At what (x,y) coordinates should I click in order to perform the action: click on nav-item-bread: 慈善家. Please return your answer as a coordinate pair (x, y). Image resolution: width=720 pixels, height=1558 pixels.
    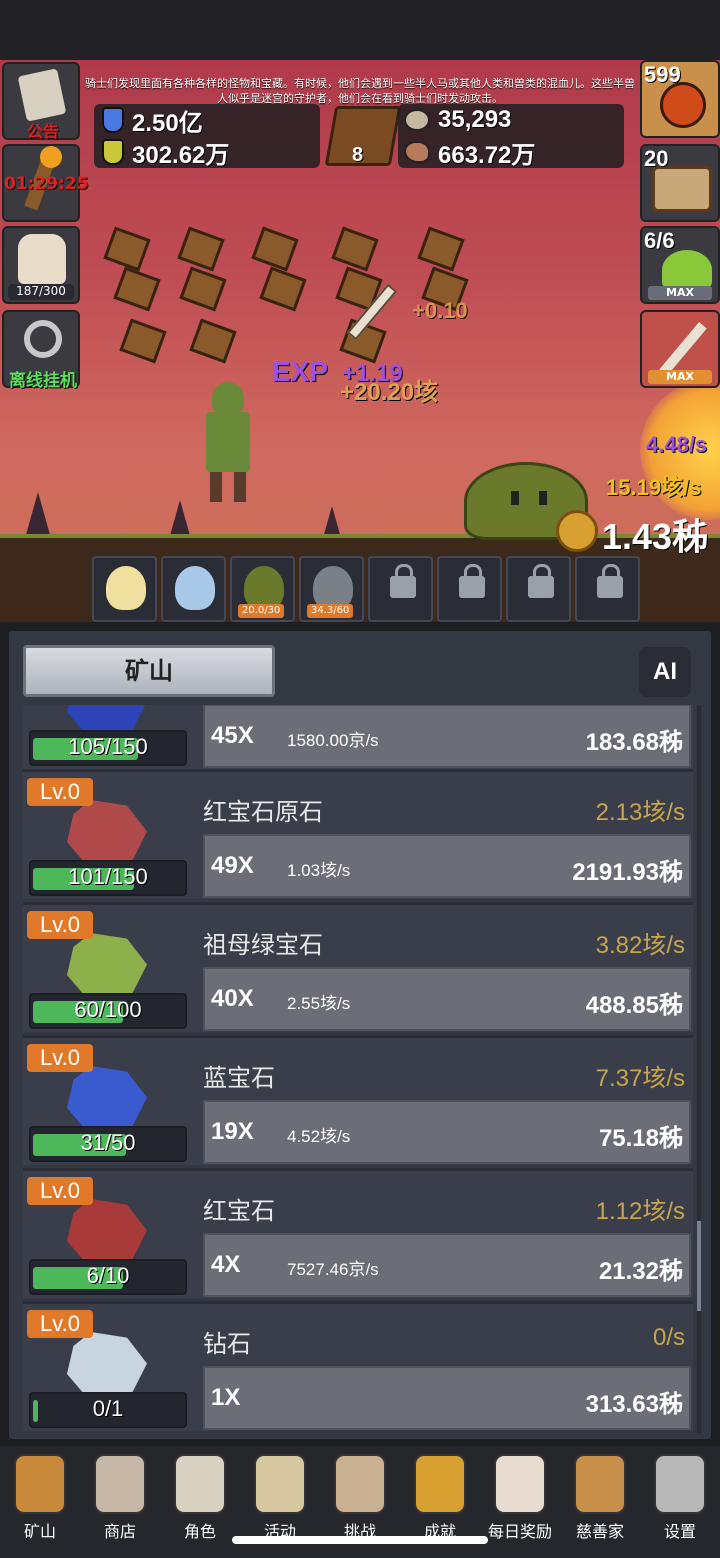
    Looking at the image, I should click on (600, 1502).